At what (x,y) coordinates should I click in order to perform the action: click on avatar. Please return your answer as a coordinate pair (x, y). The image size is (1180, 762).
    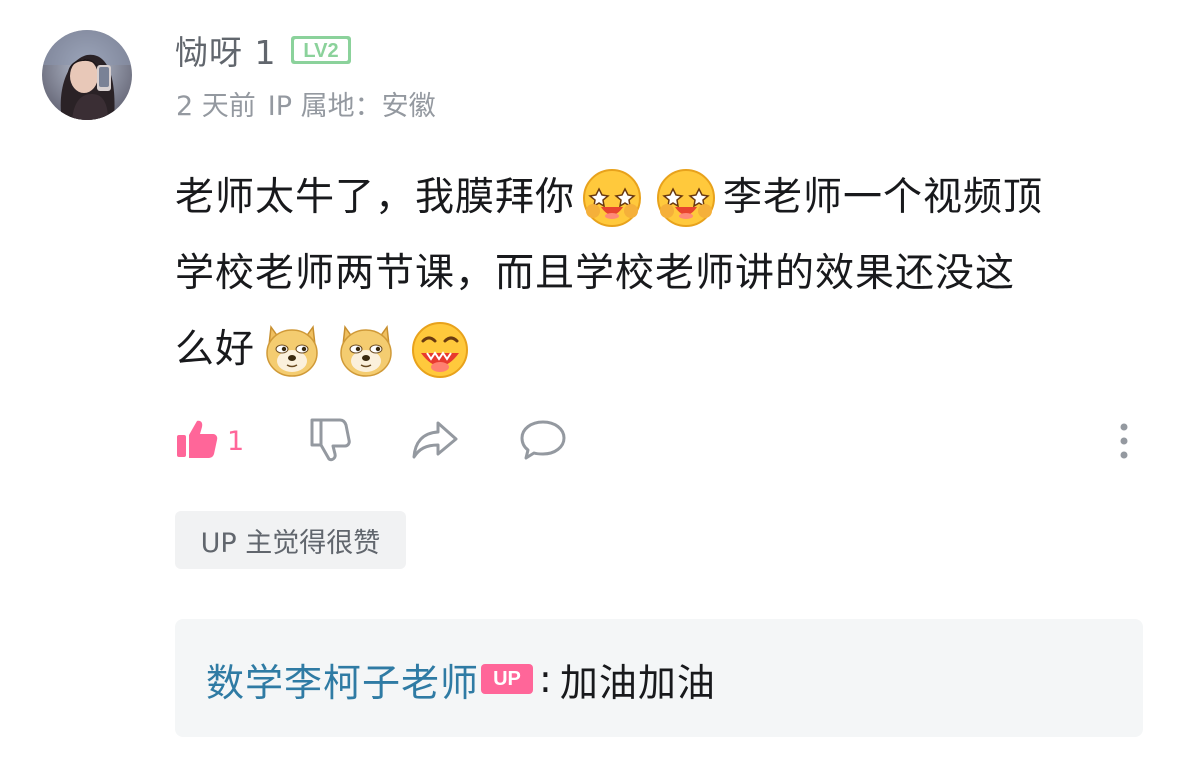
    Looking at the image, I should click on (87, 75).